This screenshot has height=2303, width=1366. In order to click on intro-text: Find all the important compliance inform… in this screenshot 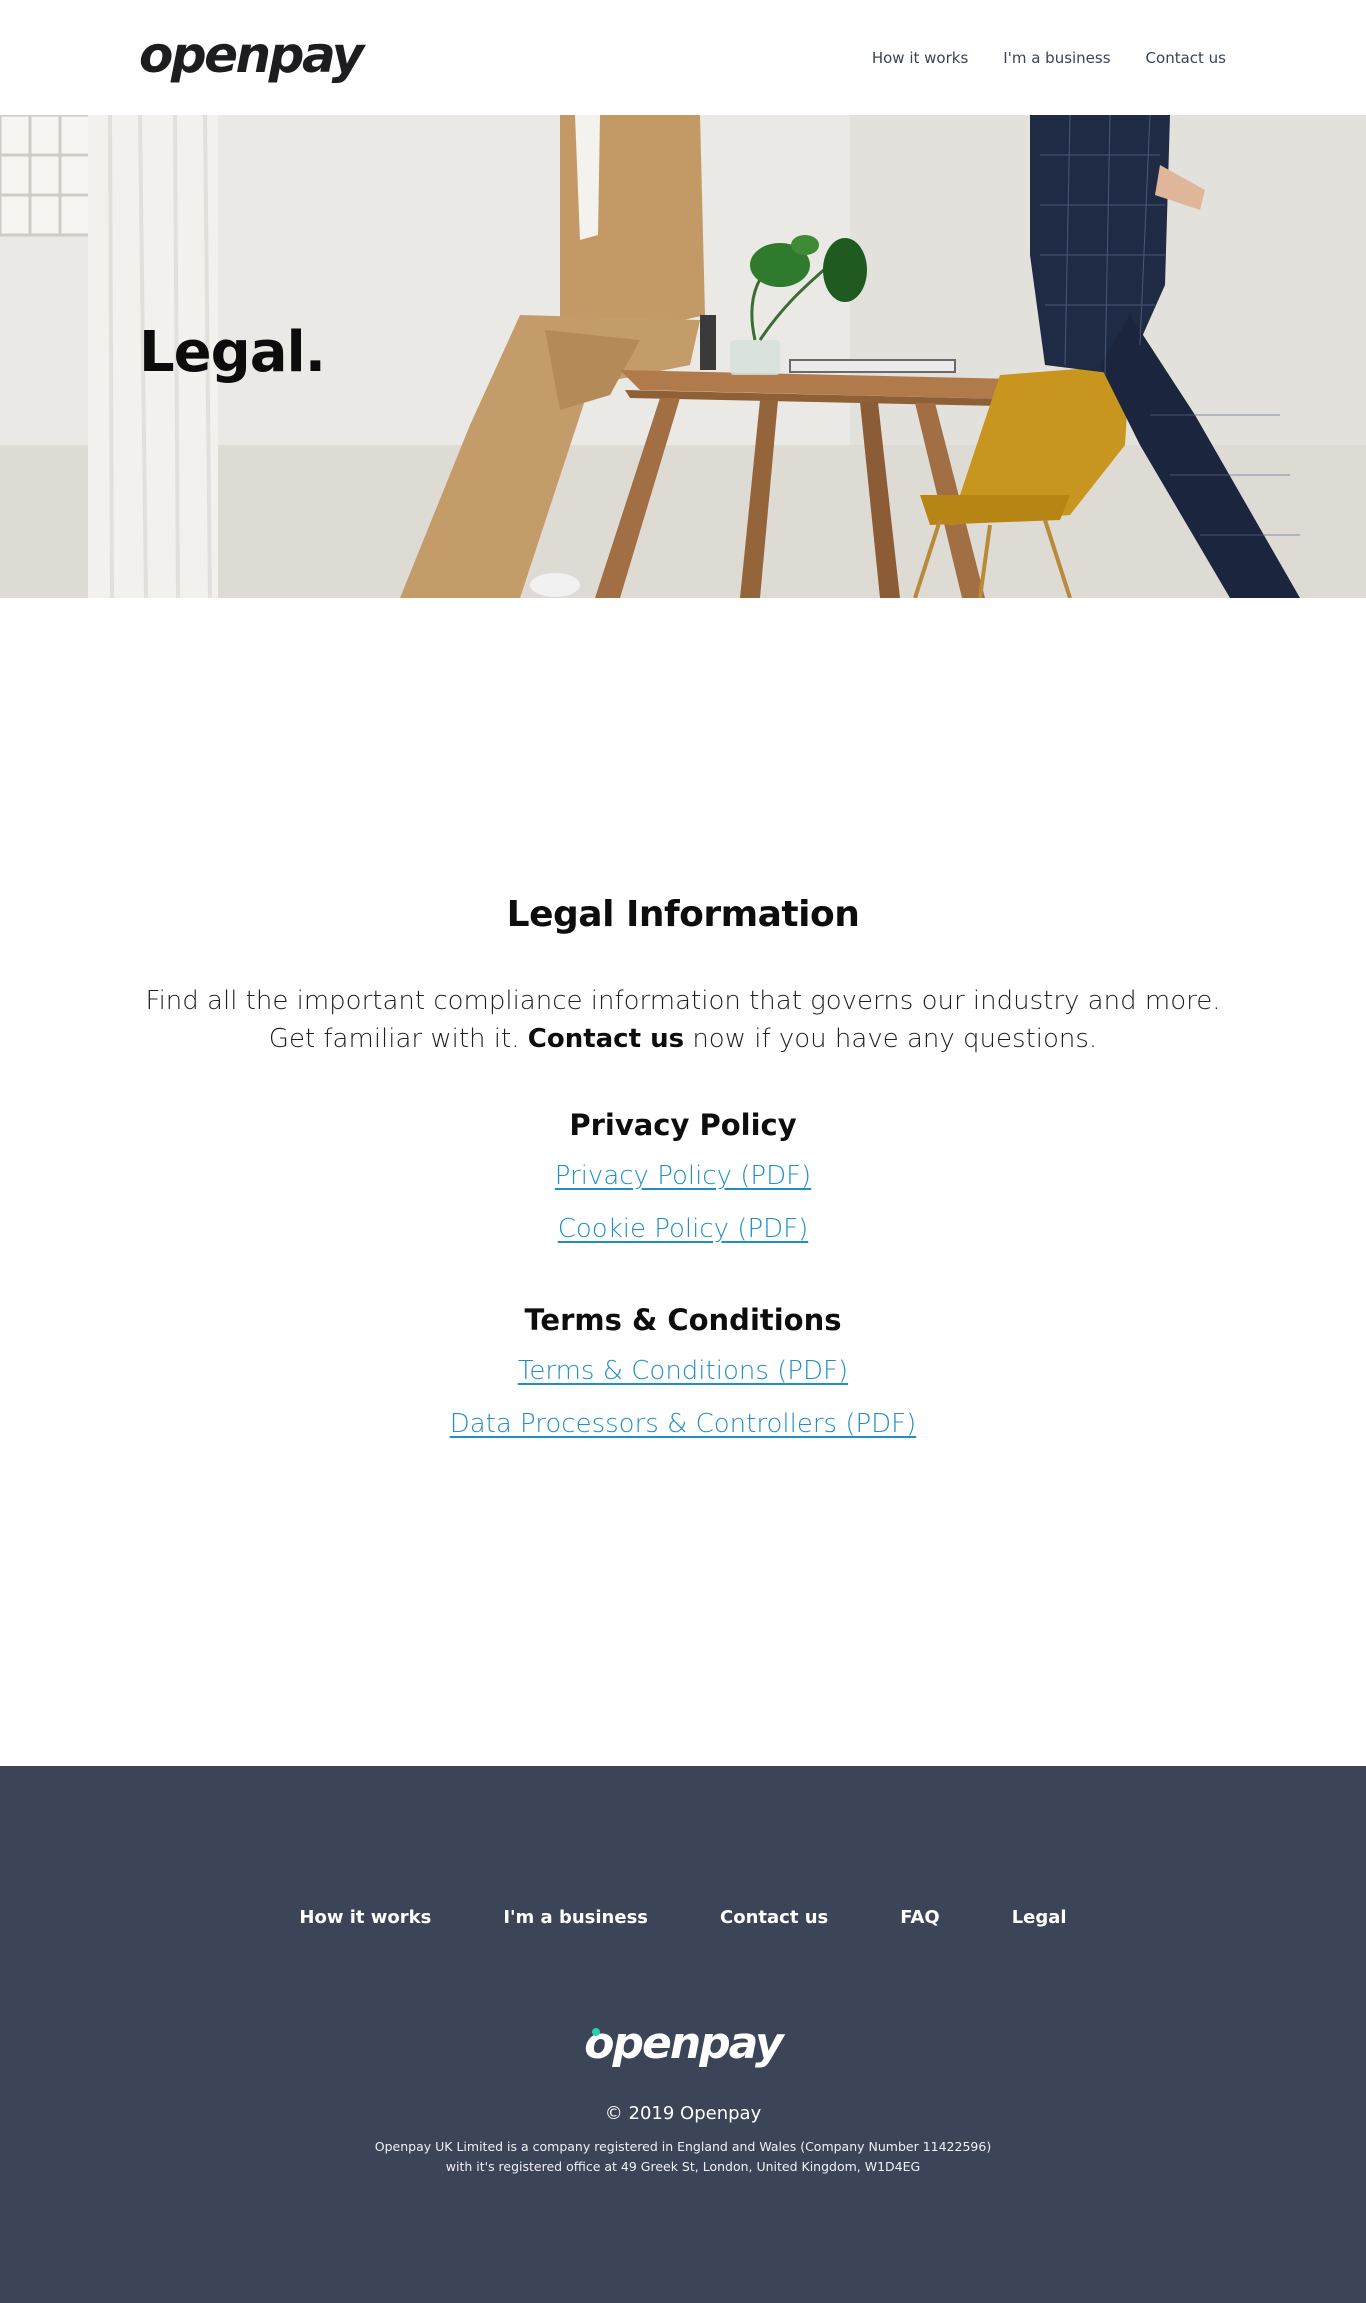, I will do `click(683, 1020)`.